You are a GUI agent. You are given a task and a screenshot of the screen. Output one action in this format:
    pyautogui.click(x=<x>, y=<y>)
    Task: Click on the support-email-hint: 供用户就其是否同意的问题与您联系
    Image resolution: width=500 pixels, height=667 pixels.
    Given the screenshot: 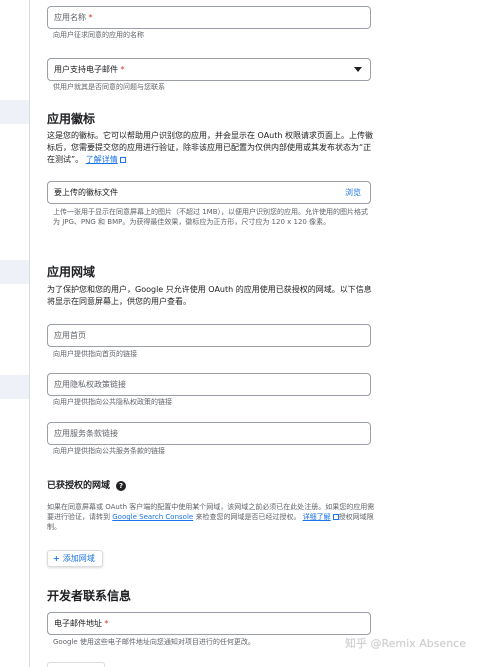 What is the action you would take?
    pyautogui.click(x=109, y=87)
    